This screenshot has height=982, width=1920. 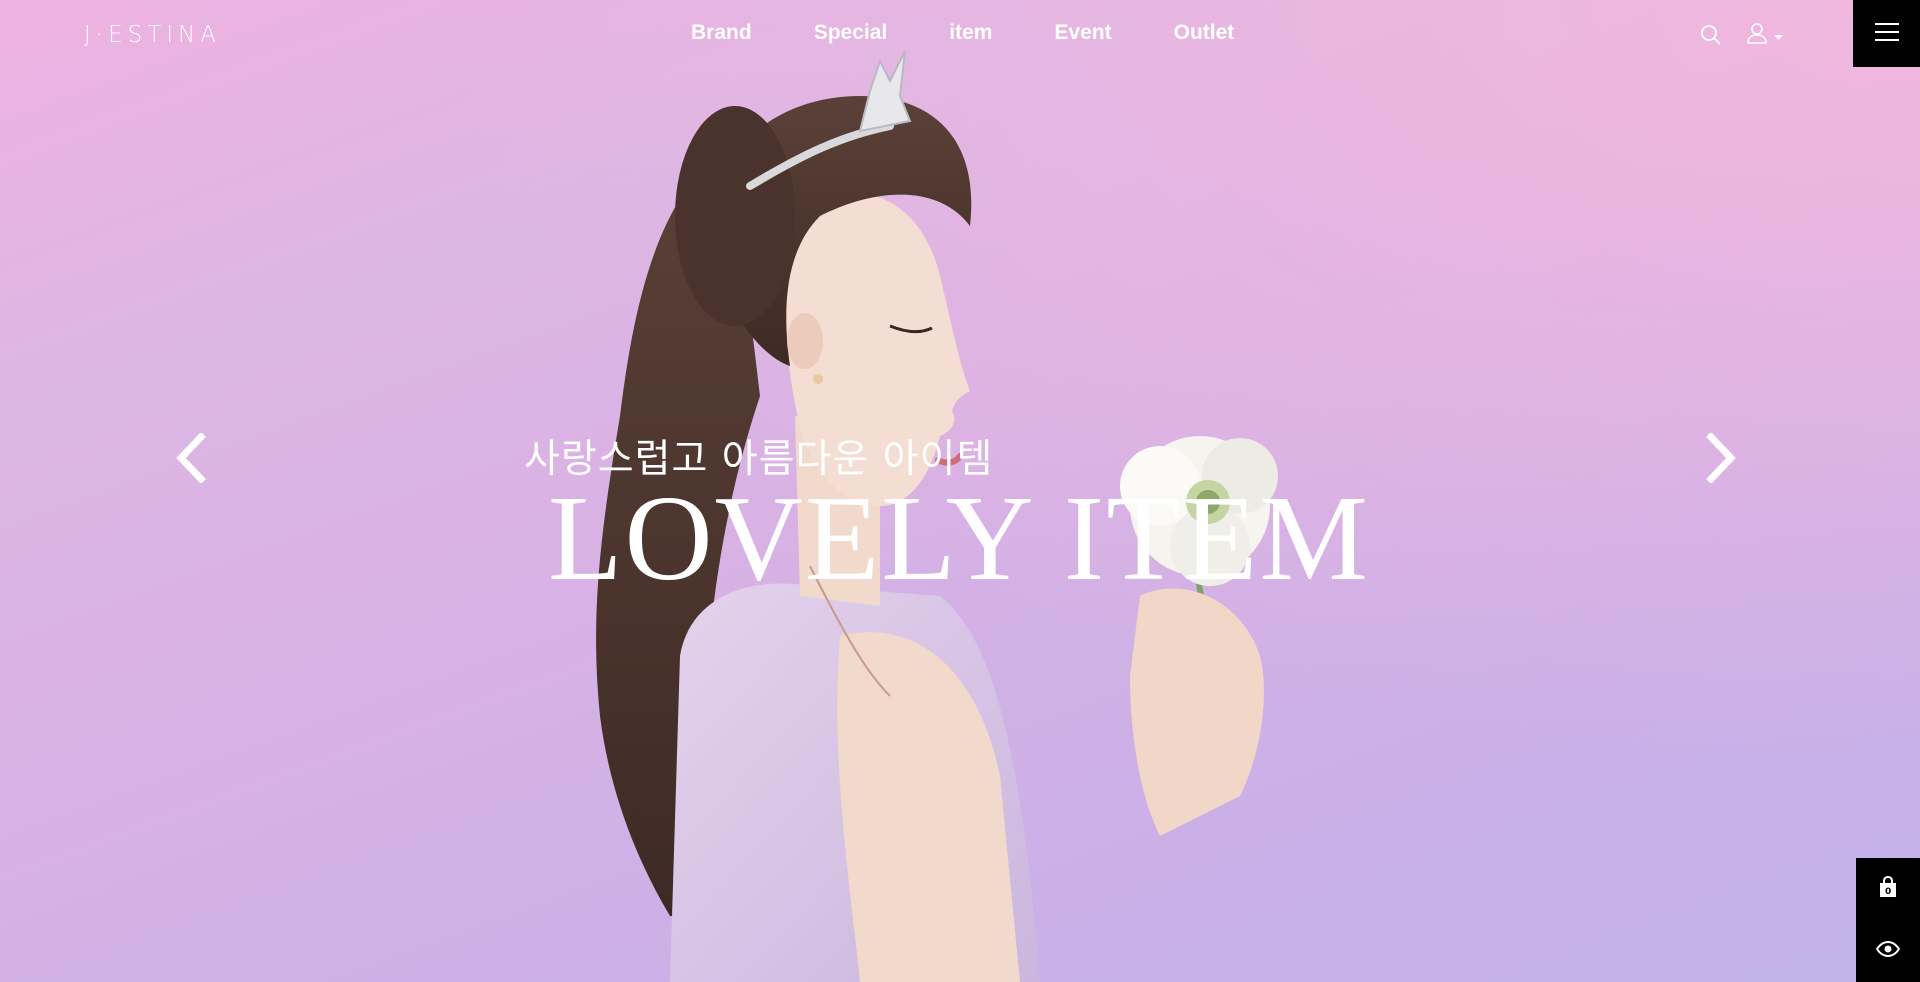 I want to click on hamburger-menu-icon, so click(x=1886, y=34).